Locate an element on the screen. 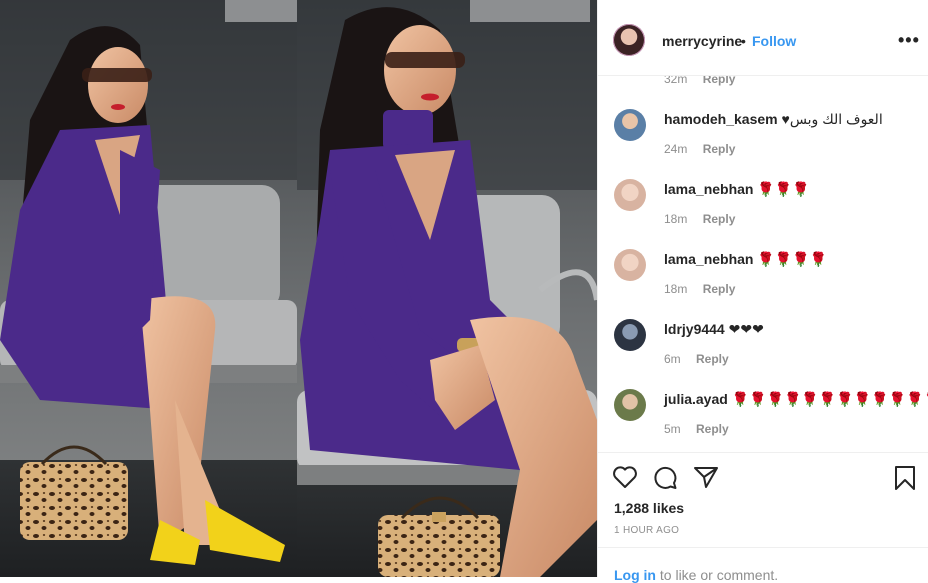 This screenshot has width=928, height=583. comment-meta: 32m Reply is located at coordinates (699, 81).